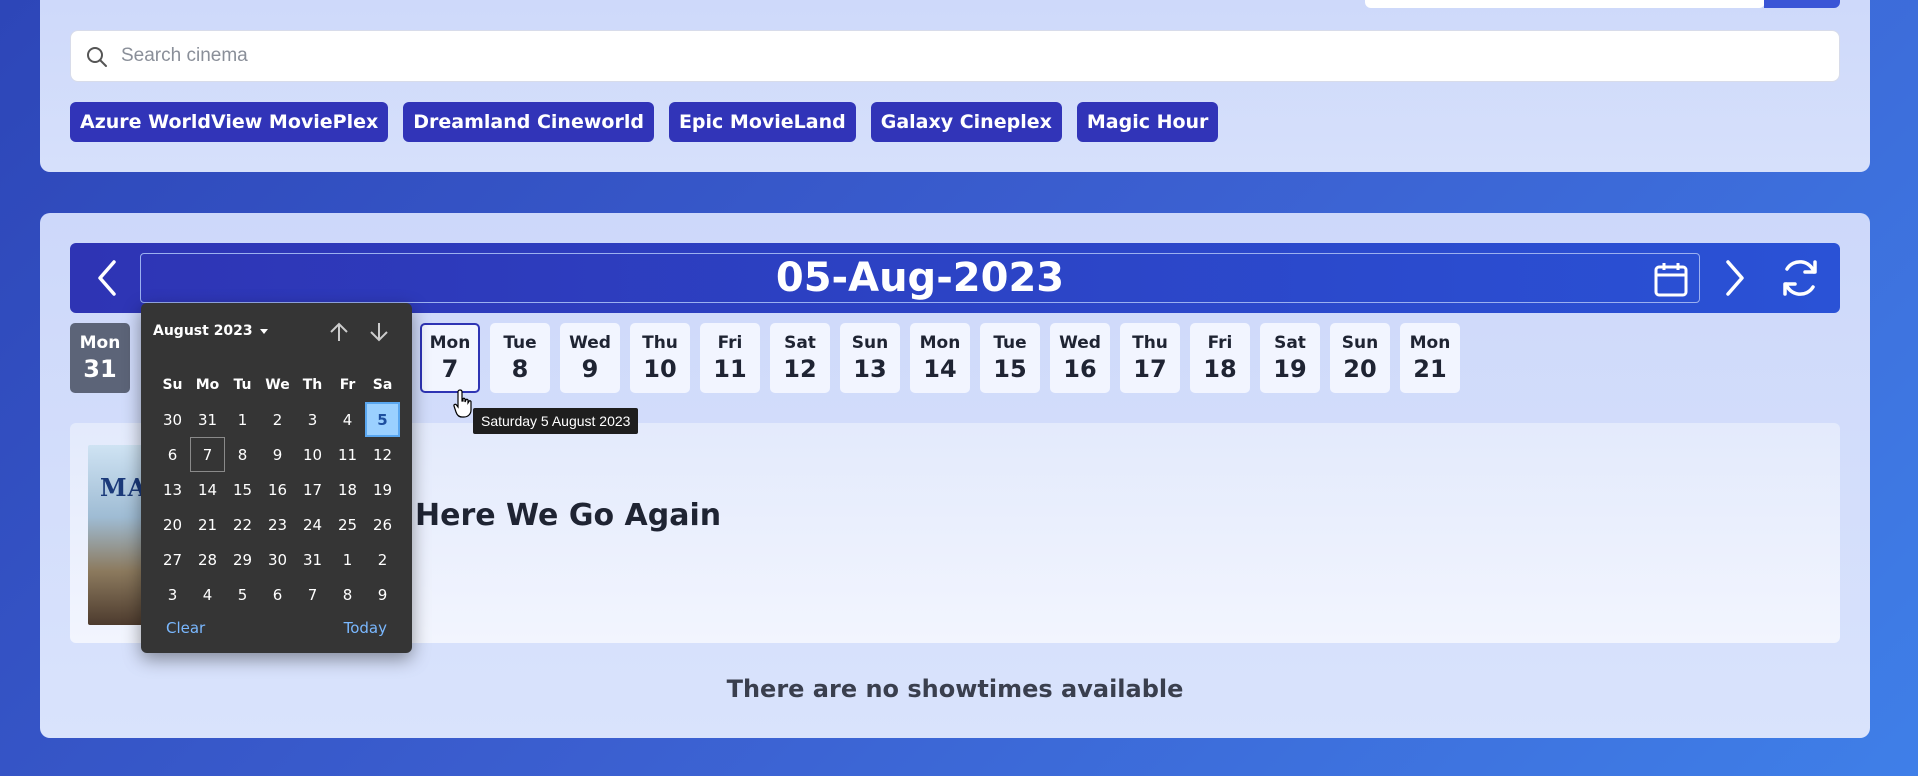 The width and height of the screenshot is (1918, 776). I want to click on date-input: 05-Aug-2023, so click(920, 278).